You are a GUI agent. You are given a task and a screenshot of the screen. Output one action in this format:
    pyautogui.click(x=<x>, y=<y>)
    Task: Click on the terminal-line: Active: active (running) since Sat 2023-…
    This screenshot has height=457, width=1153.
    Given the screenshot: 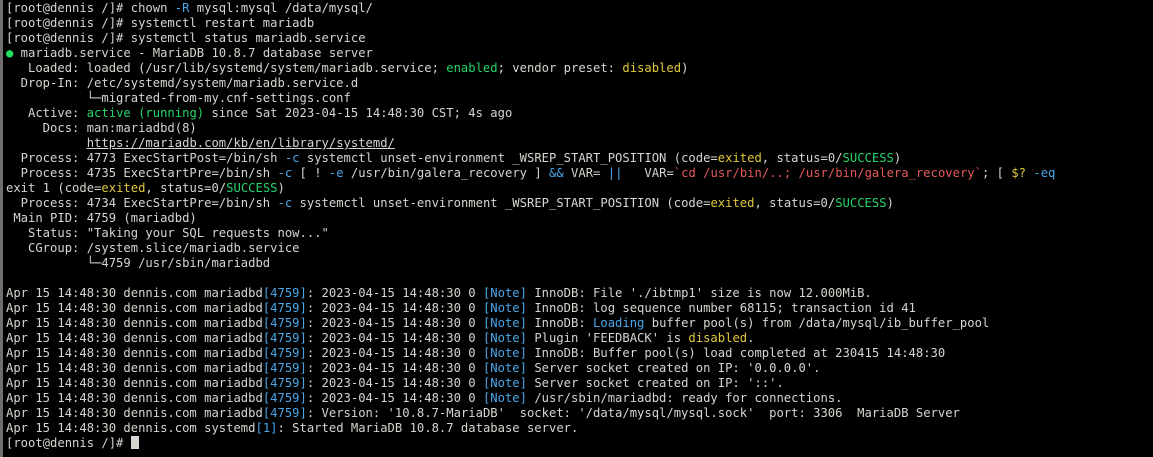 What is the action you would take?
    pyautogui.click(x=579, y=113)
    